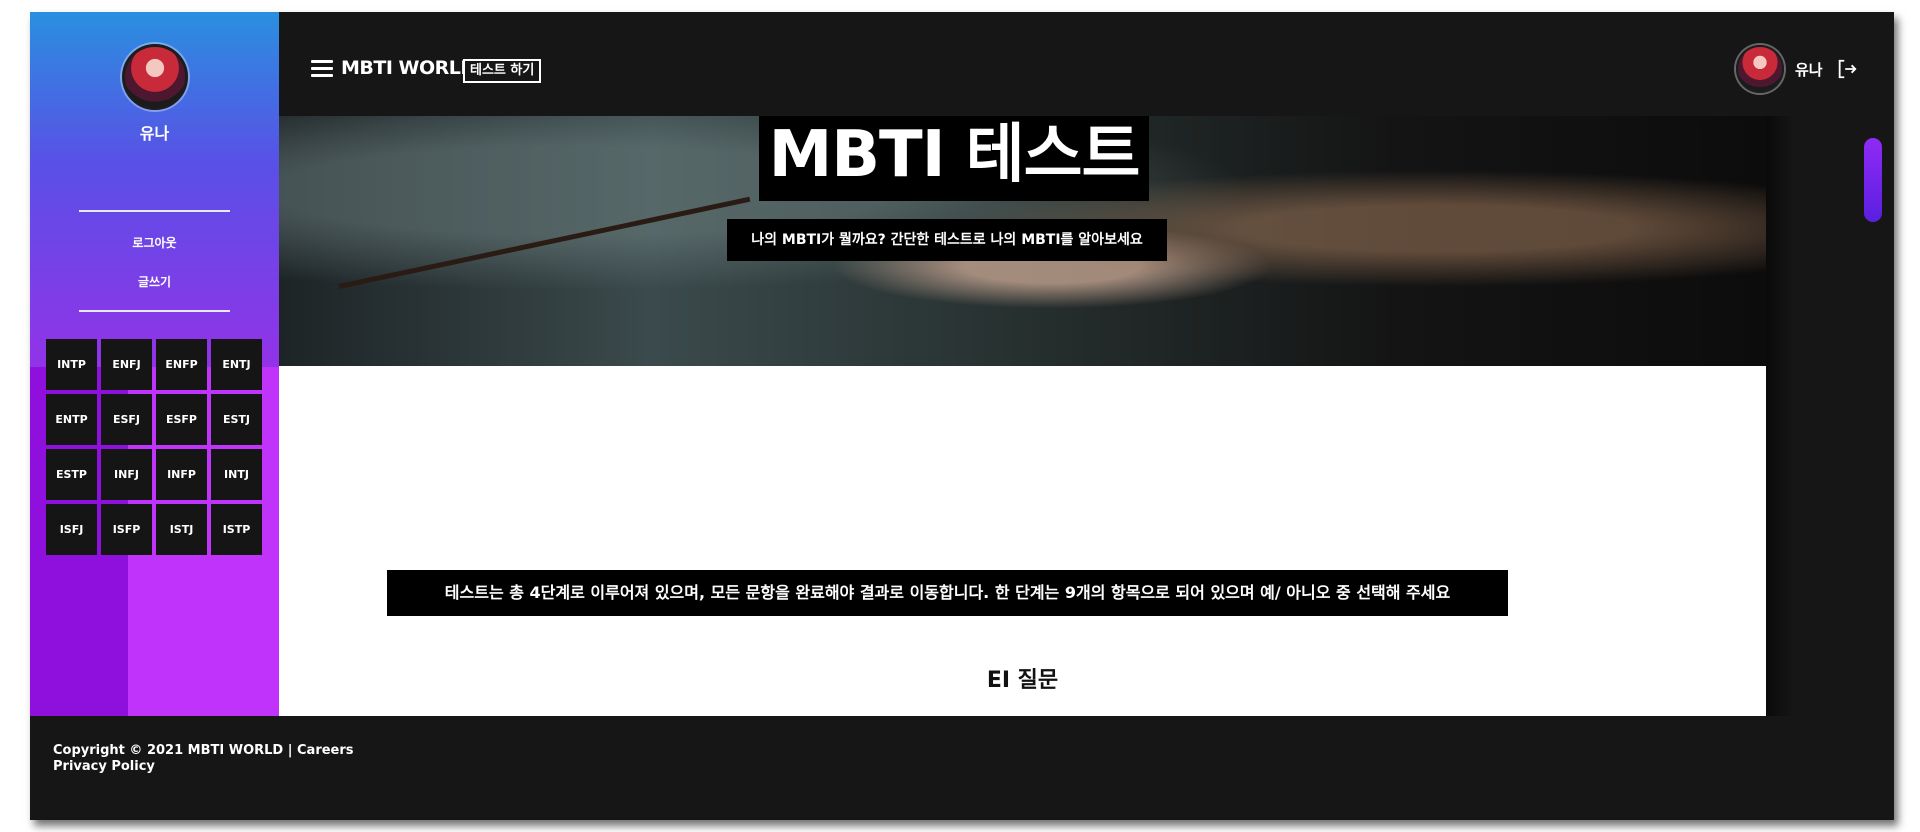 Image resolution: width=1920 pixels, height=832 pixels. What do you see at coordinates (181, 419) in the screenshot?
I see `mbti-type-esfp: ESFP` at bounding box center [181, 419].